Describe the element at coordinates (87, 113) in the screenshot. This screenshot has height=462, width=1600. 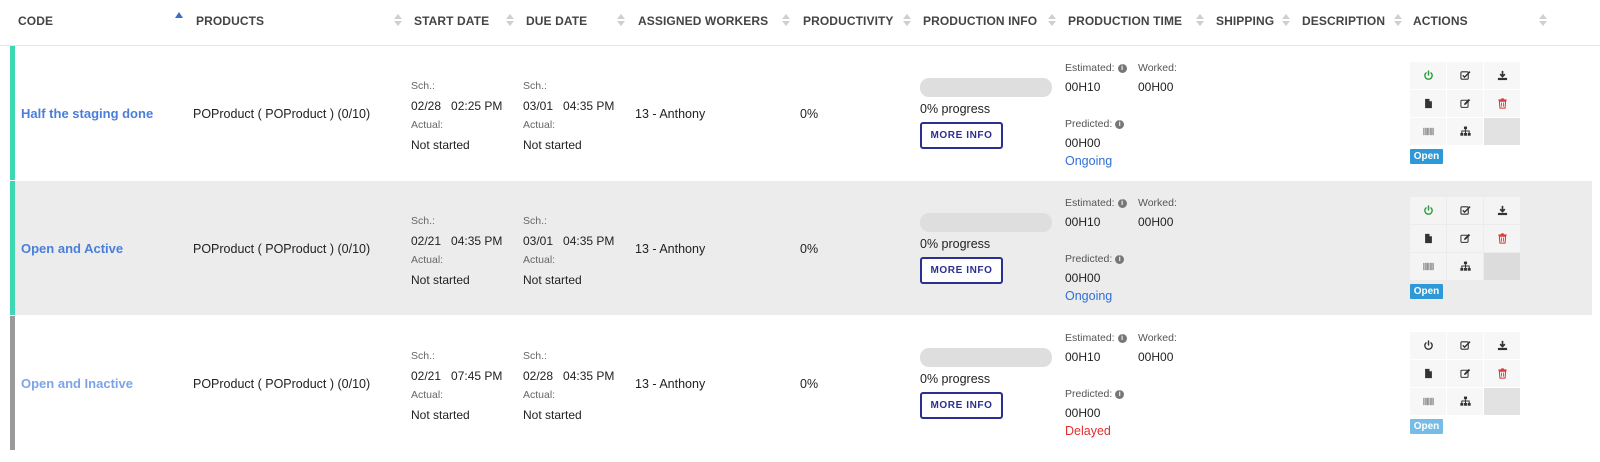
I see `order-code-link: Half the staging done` at that location.